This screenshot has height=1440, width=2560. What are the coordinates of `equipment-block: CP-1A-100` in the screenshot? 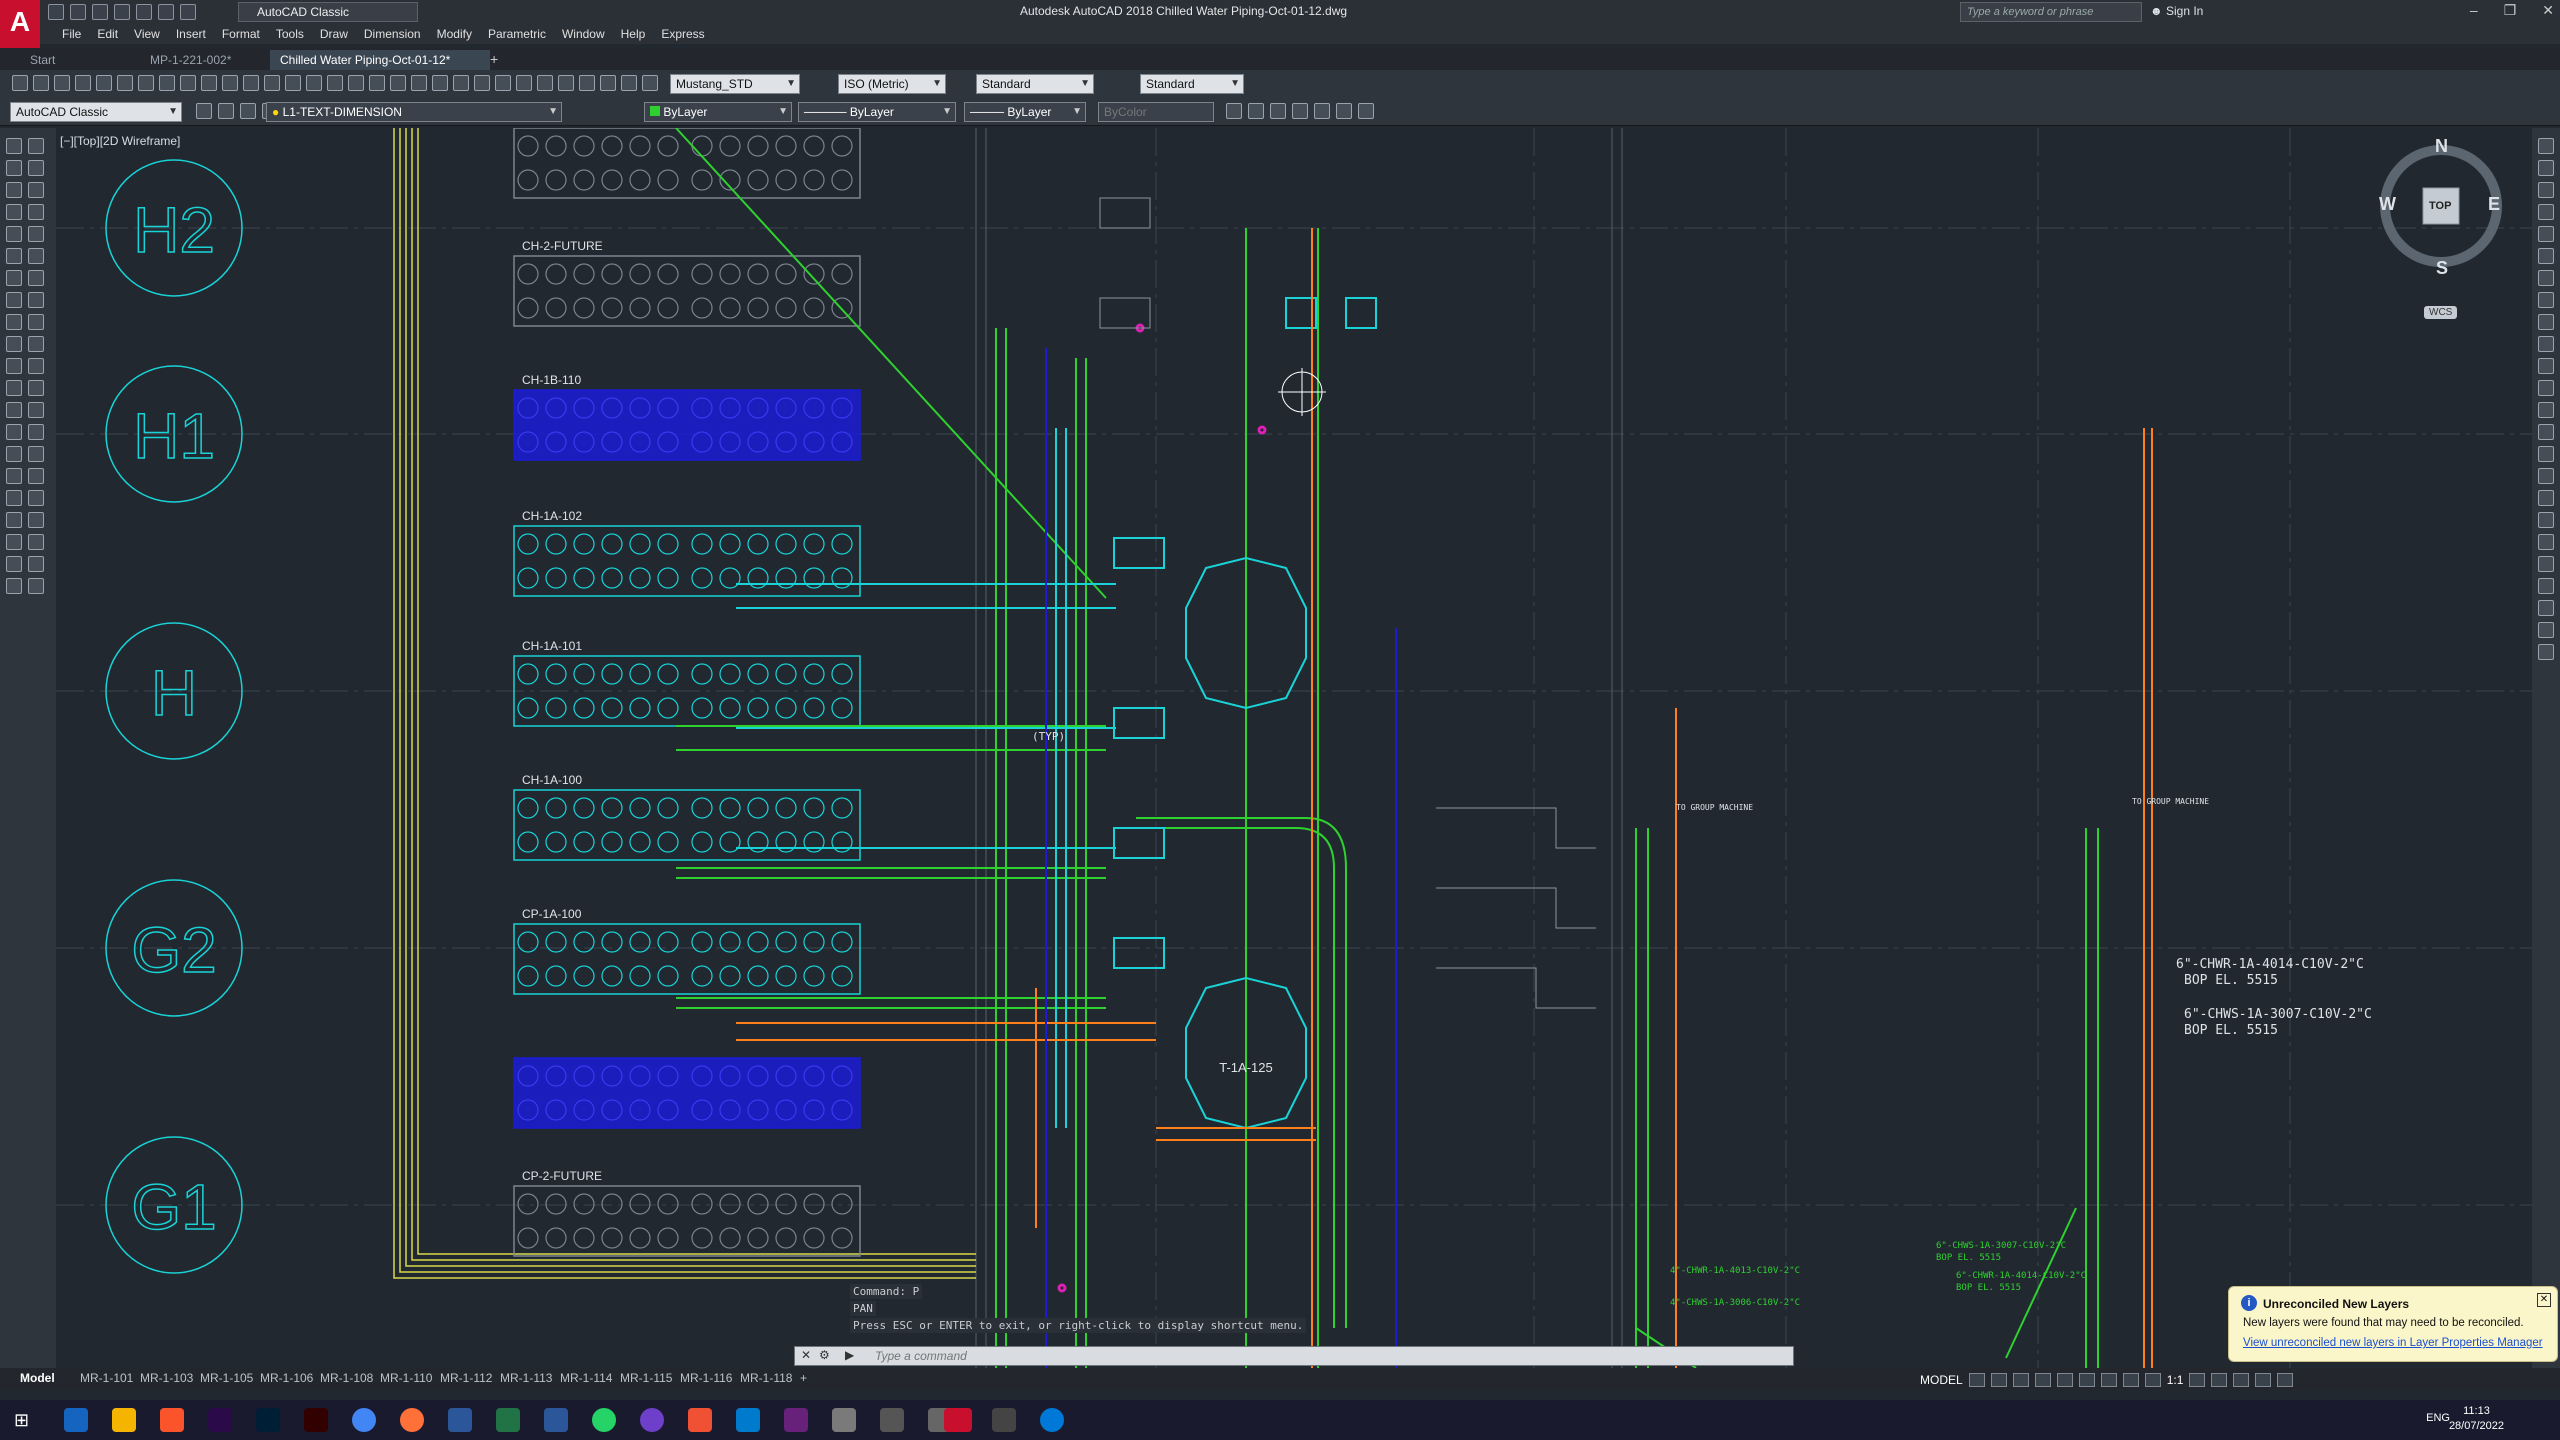 It's located at (687, 951).